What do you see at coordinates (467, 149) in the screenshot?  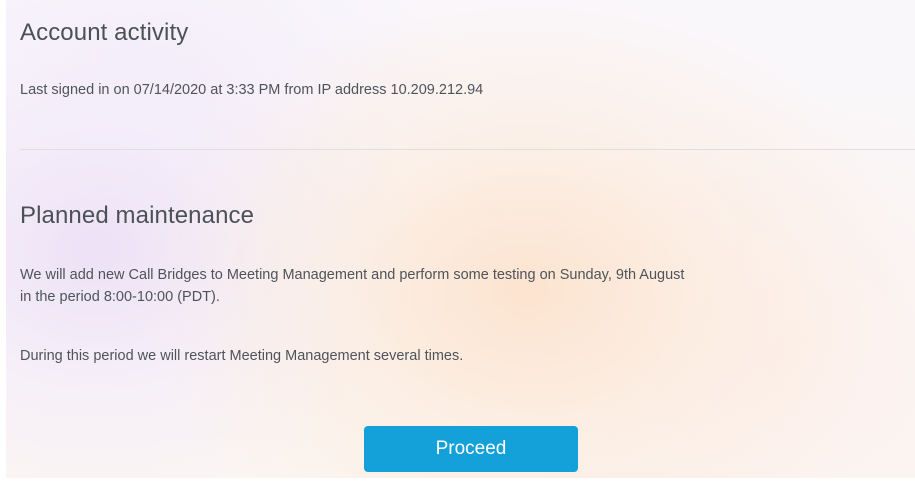 I see `section-divider` at bounding box center [467, 149].